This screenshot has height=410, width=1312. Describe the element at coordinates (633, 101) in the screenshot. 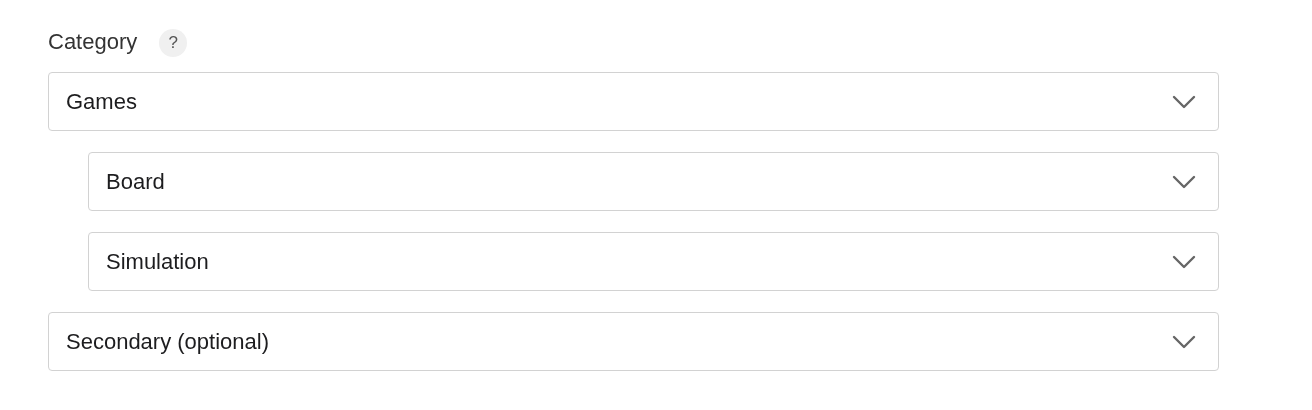

I see `category-dropdown: Games` at that location.